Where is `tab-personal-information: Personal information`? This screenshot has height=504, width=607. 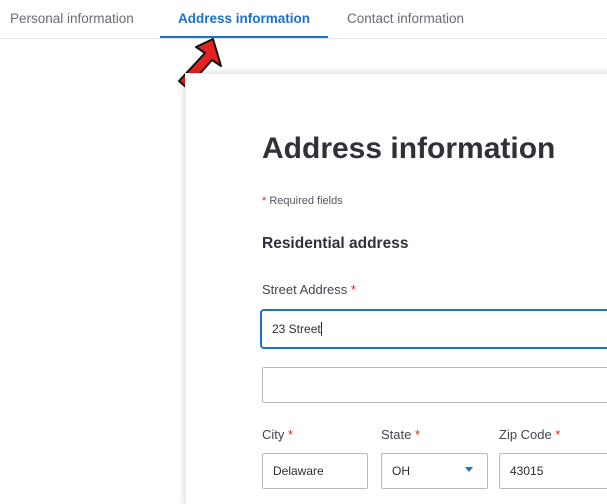 tab-personal-information: Personal information is located at coordinates (72, 18).